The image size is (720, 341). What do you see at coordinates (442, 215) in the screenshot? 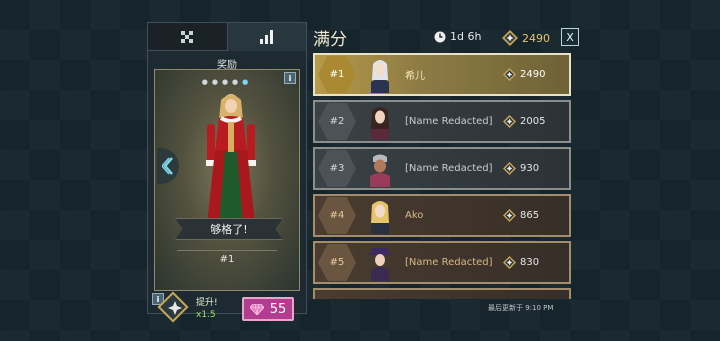
I see `leaderboard-row-4: #4 Ako 865` at bounding box center [442, 215].